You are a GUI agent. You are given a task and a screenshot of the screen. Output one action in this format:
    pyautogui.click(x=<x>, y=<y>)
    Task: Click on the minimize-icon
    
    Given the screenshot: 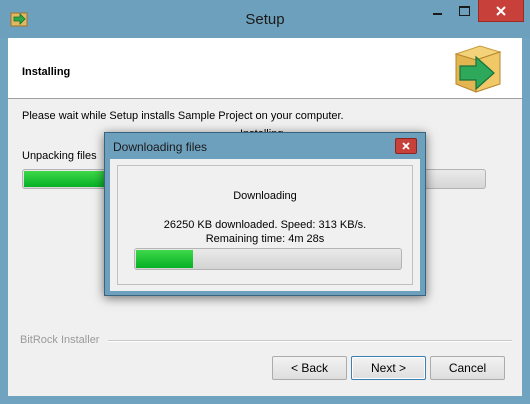 What is the action you would take?
    pyautogui.click(x=437, y=14)
    